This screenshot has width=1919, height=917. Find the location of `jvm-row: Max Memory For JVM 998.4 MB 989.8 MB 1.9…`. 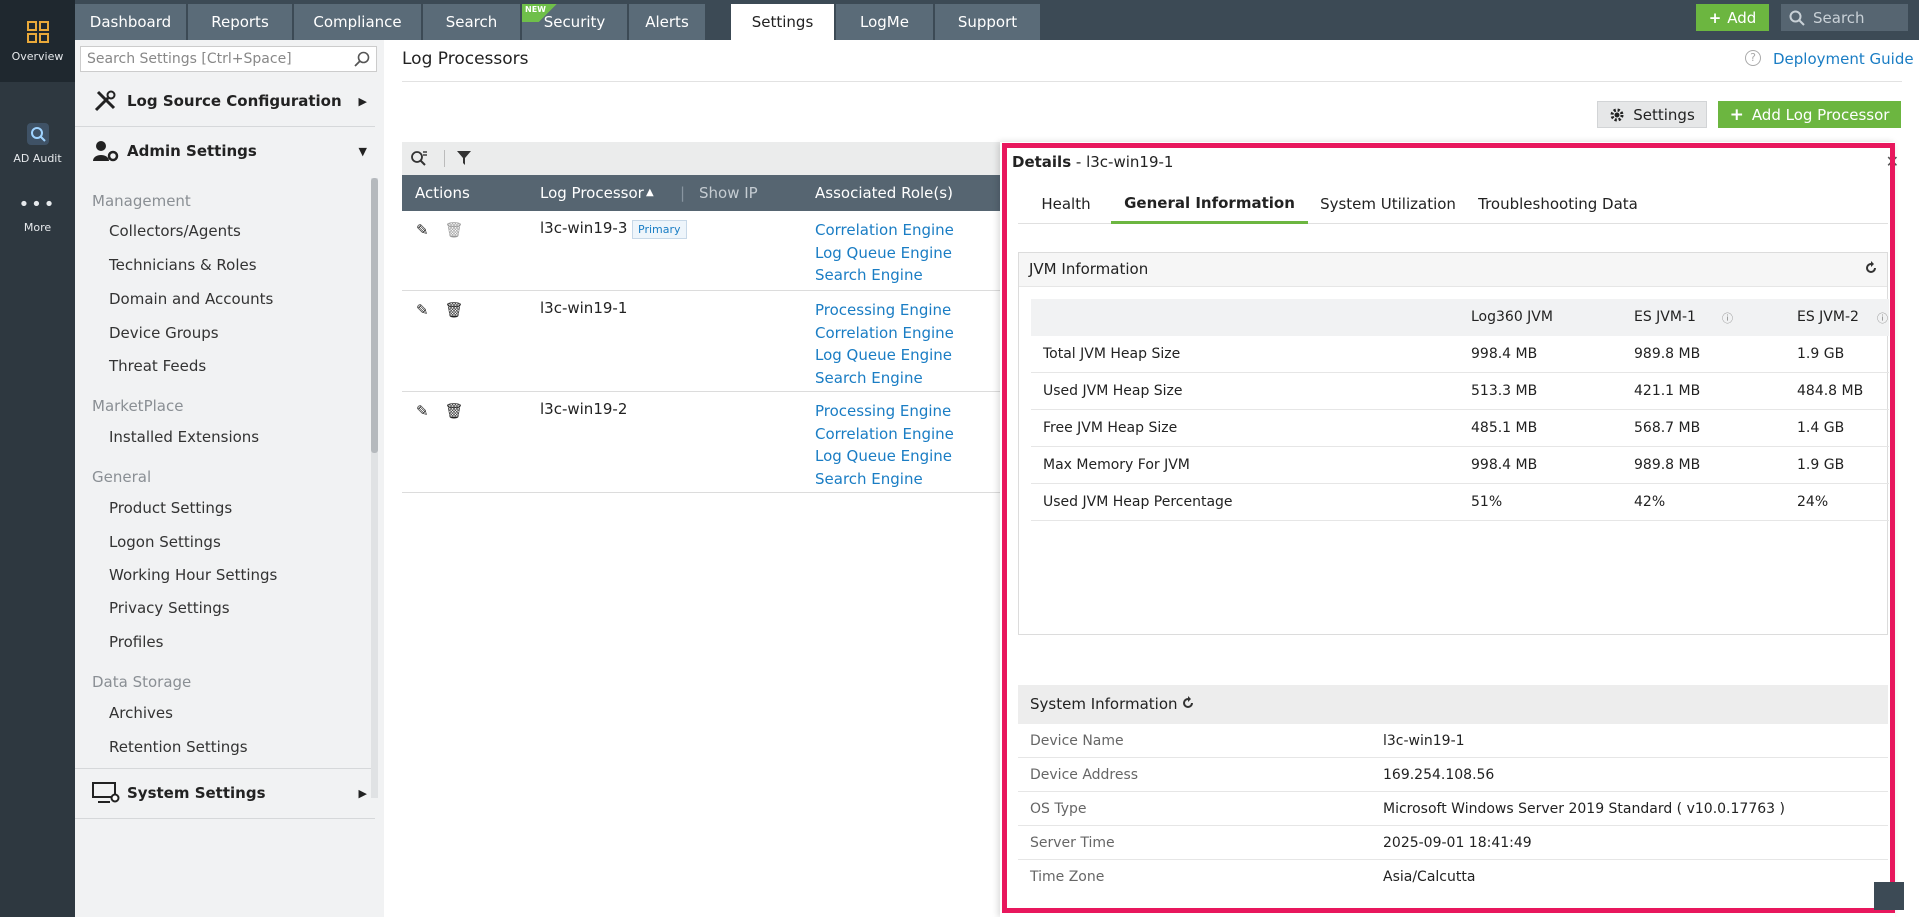

jvm-row: Max Memory For JVM 998.4 MB 989.8 MB 1.9… is located at coordinates (1460, 465).